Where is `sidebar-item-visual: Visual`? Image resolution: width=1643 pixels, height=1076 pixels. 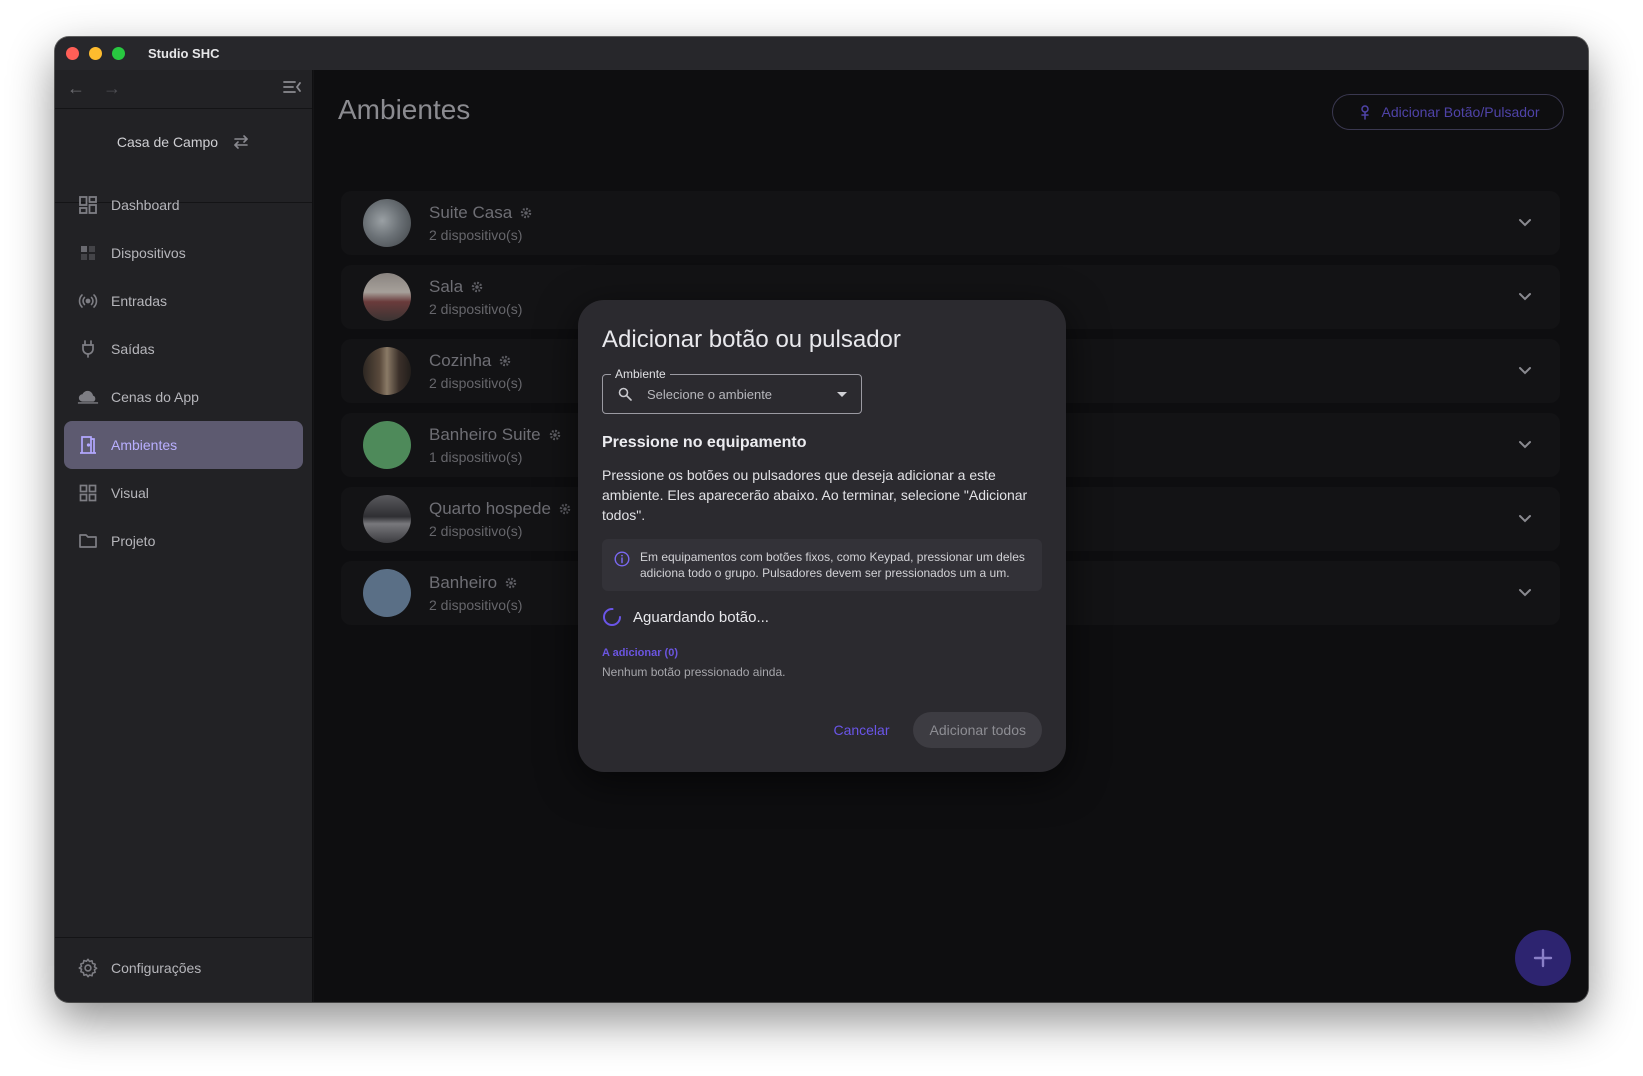
sidebar-item-visual: Visual is located at coordinates (183, 493).